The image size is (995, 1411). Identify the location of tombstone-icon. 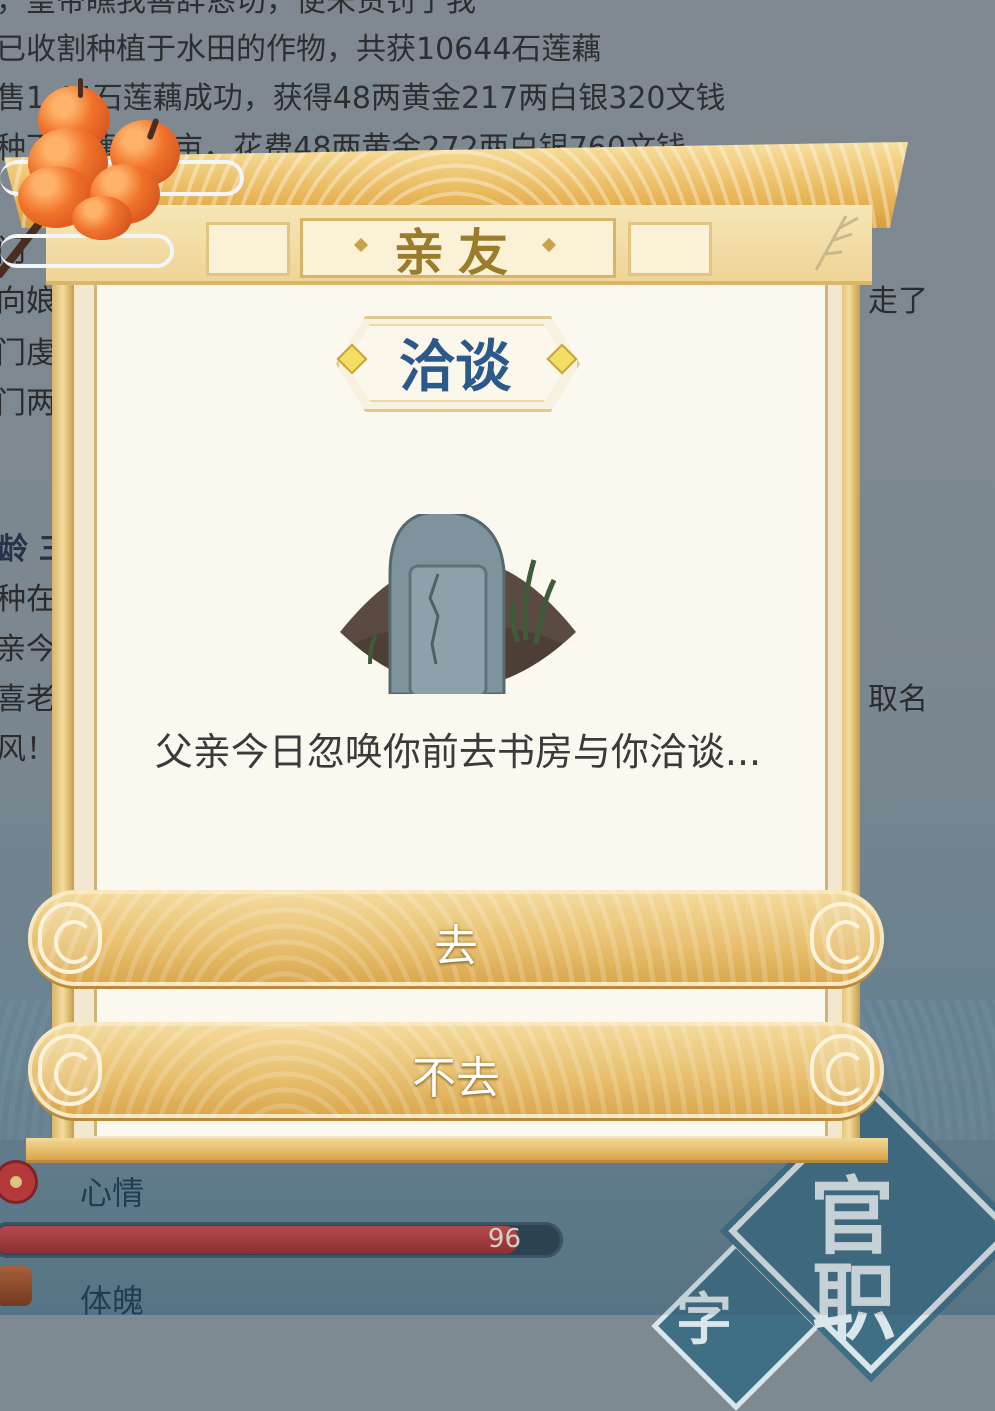
(458, 604).